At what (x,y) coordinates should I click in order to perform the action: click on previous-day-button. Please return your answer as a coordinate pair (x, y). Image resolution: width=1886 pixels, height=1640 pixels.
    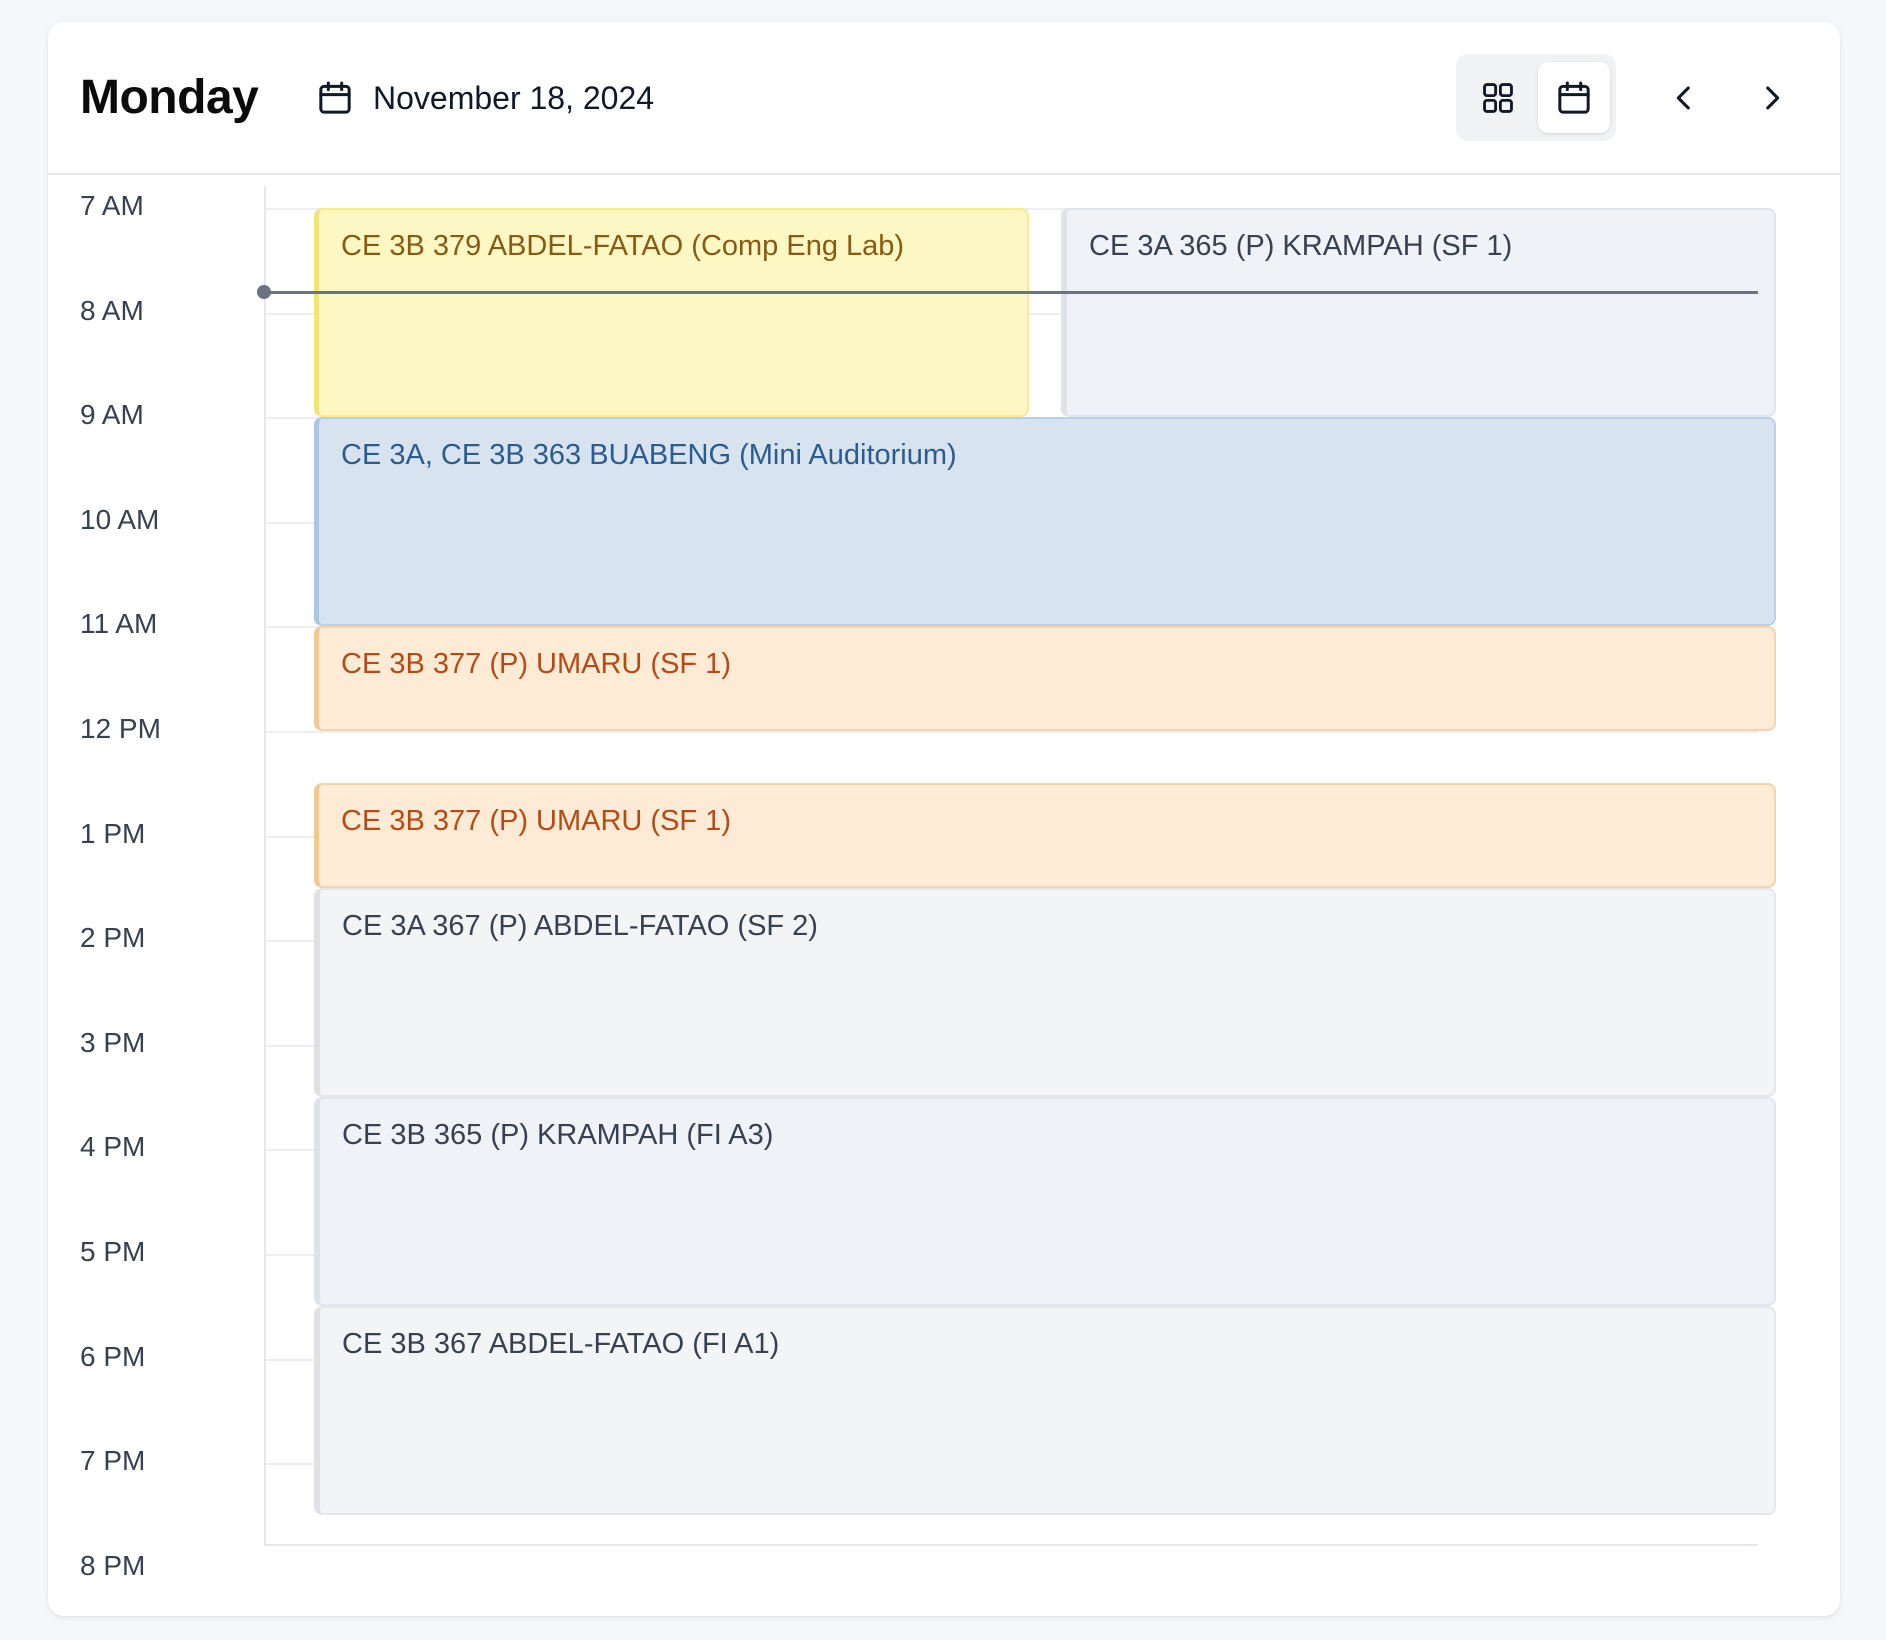
    Looking at the image, I should click on (1684, 98).